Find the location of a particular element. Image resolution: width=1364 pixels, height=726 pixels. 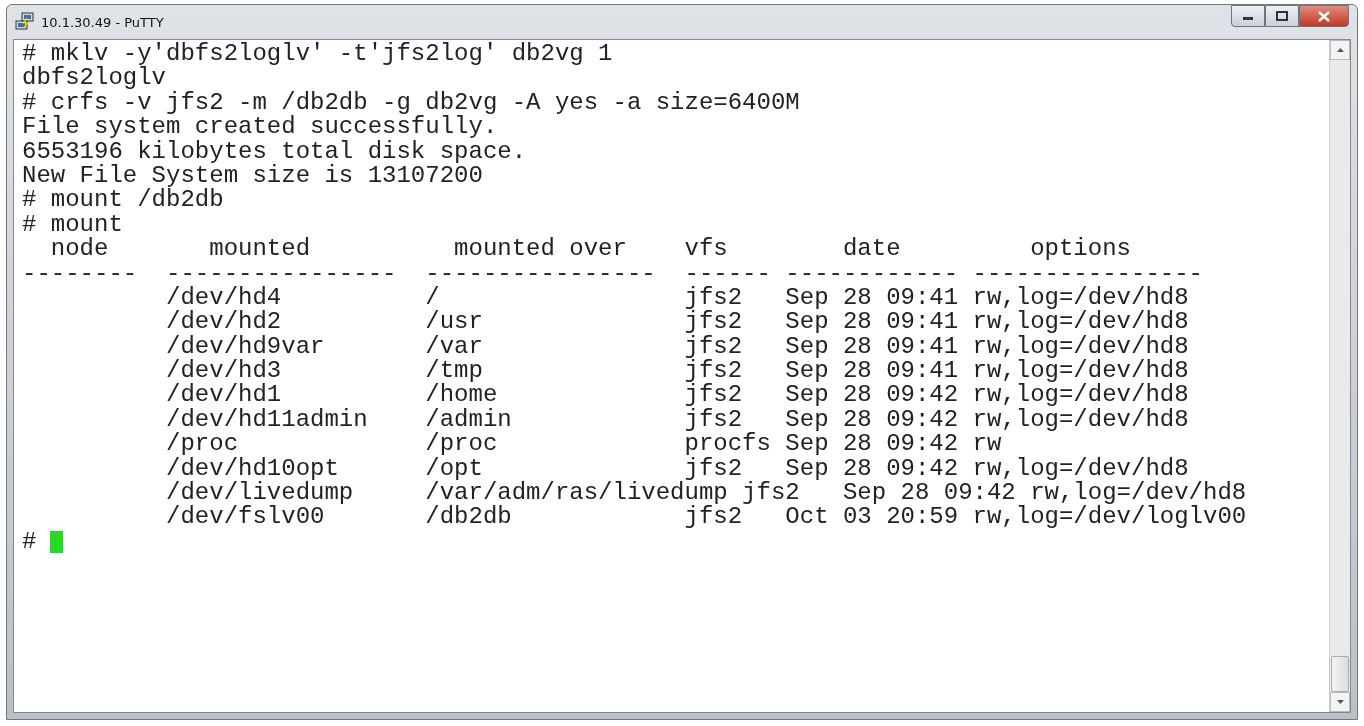

terminal-line: /dev/fslv00 /db2db jfs2 Oct 03 20:59 rw,log=/dev/loglv00 is located at coordinates (706, 517).